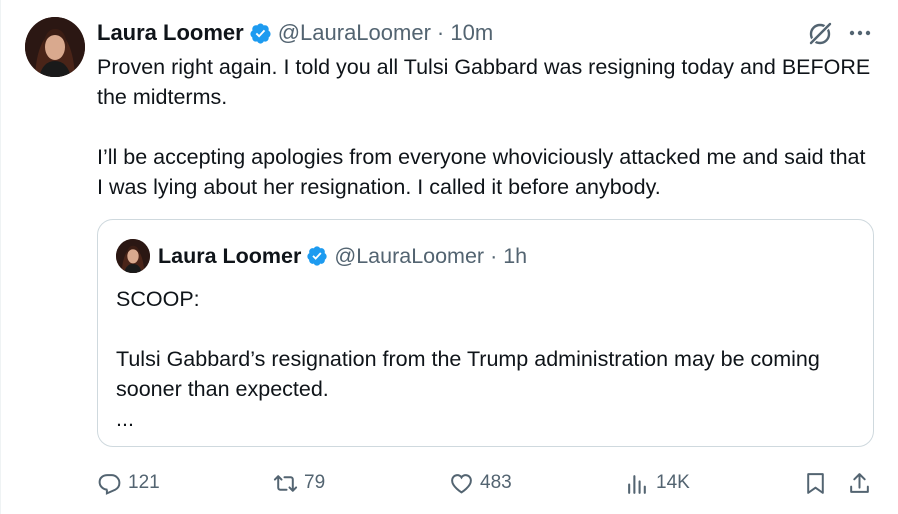  I want to click on action-bar: 121 79 483 14K, so click(487, 483).